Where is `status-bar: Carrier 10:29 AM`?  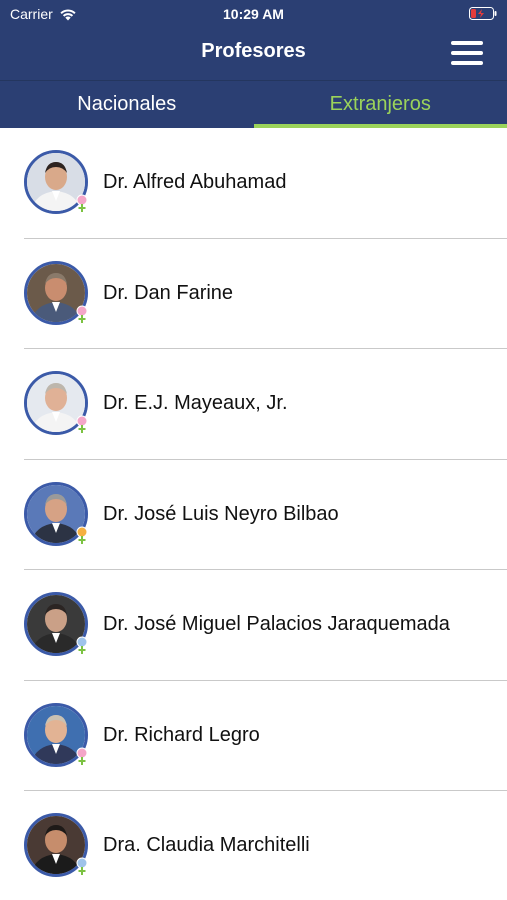 status-bar: Carrier 10:29 AM is located at coordinates (253, 14).